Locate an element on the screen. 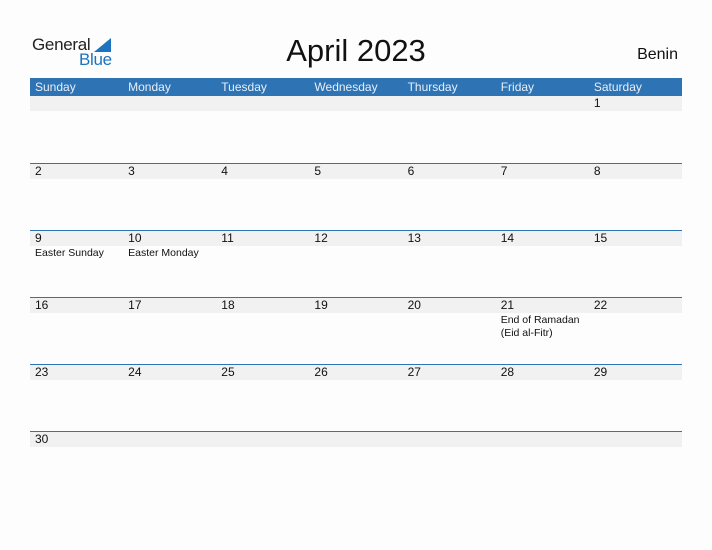  week-row: 9 Easter Sunday 10 Easter Monday 11 12 13 14 15 is located at coordinates (356, 263).